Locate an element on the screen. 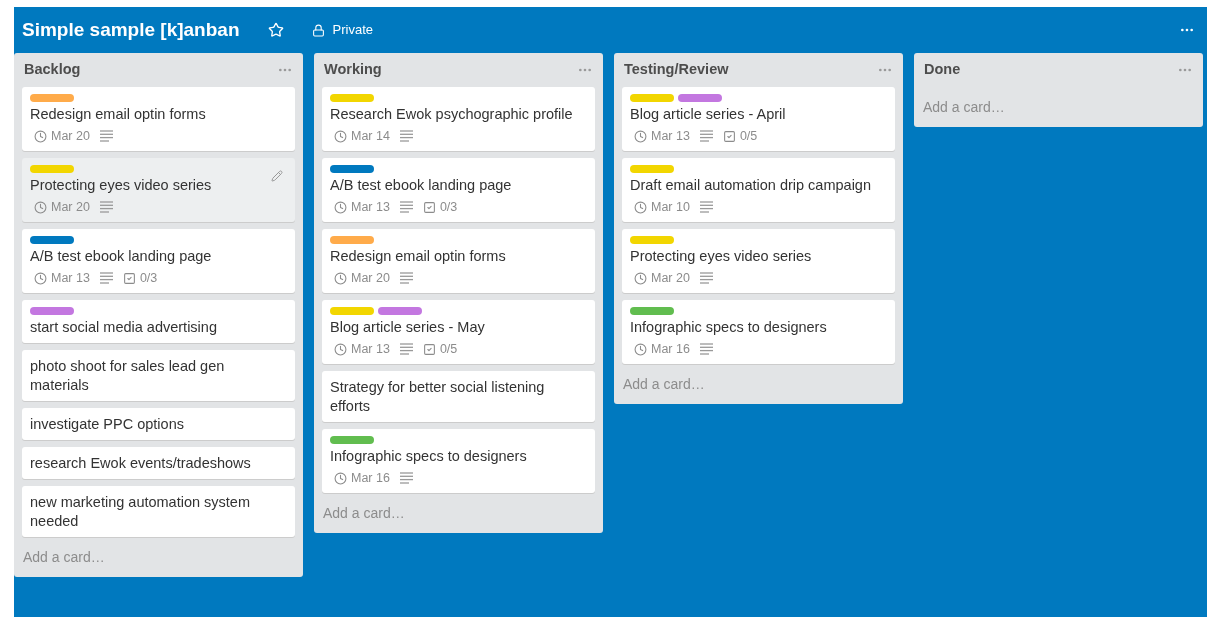 This screenshot has height=620, width=1207. card-title: photo shoot for sales lead gen materials is located at coordinates (128, 376).